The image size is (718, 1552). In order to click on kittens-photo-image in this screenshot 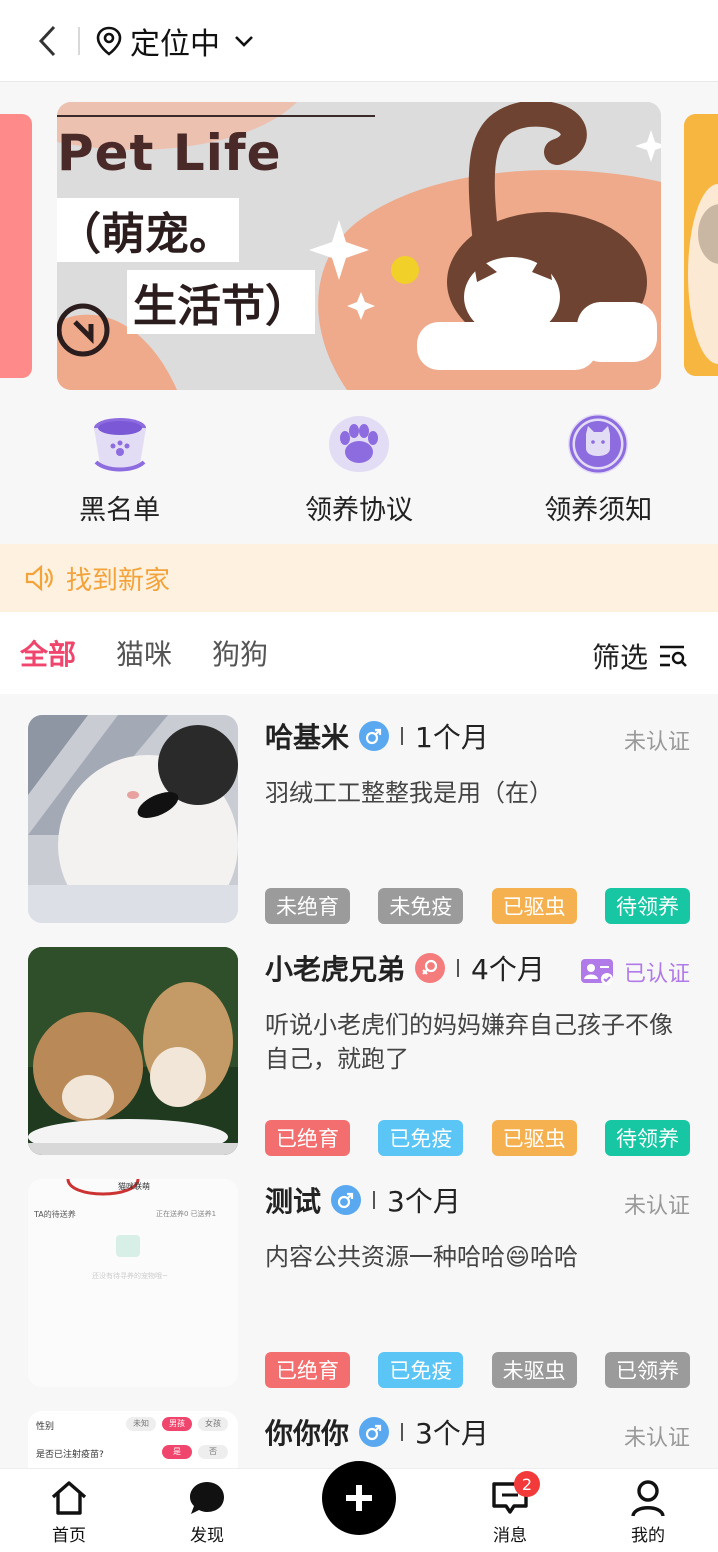, I will do `click(133, 1051)`.